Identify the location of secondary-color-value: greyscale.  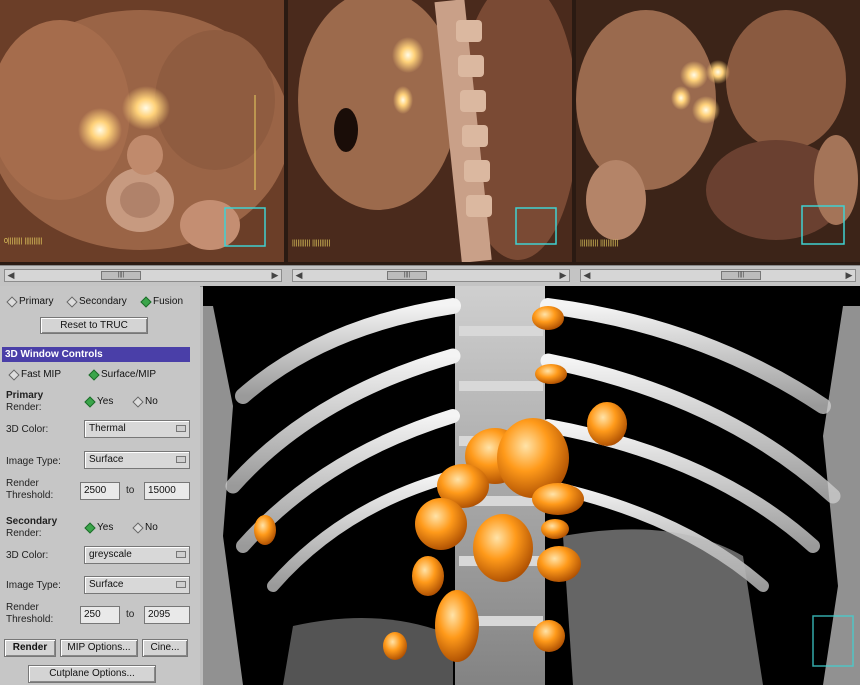
(110, 554).